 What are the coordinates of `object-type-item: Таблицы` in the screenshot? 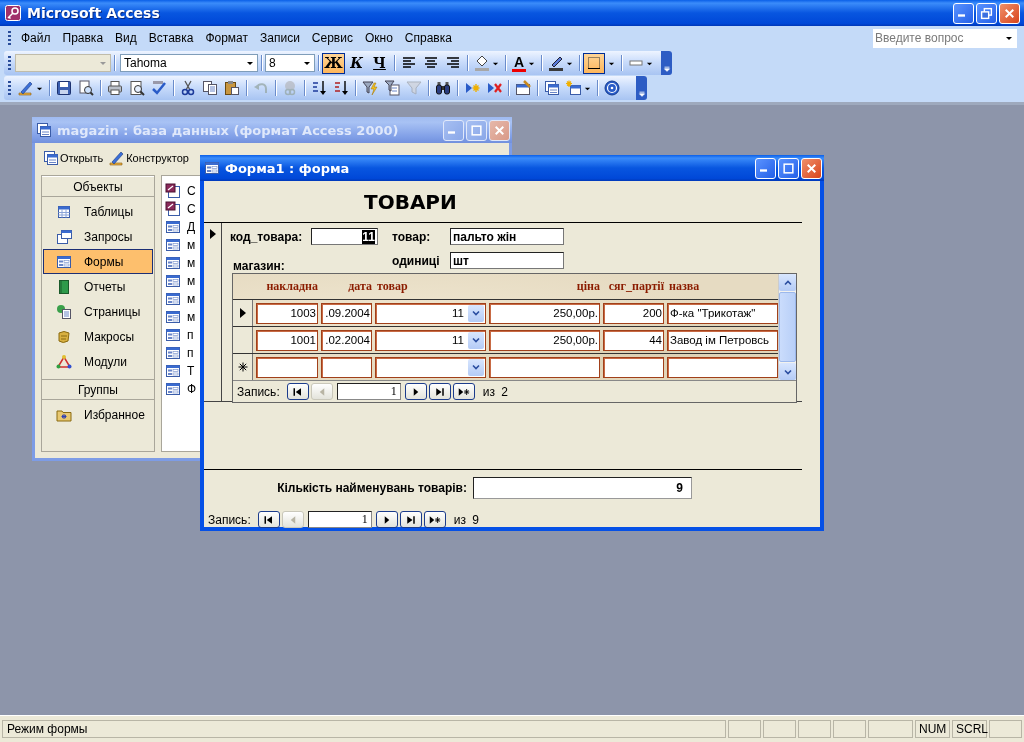 It's located at (98, 211).